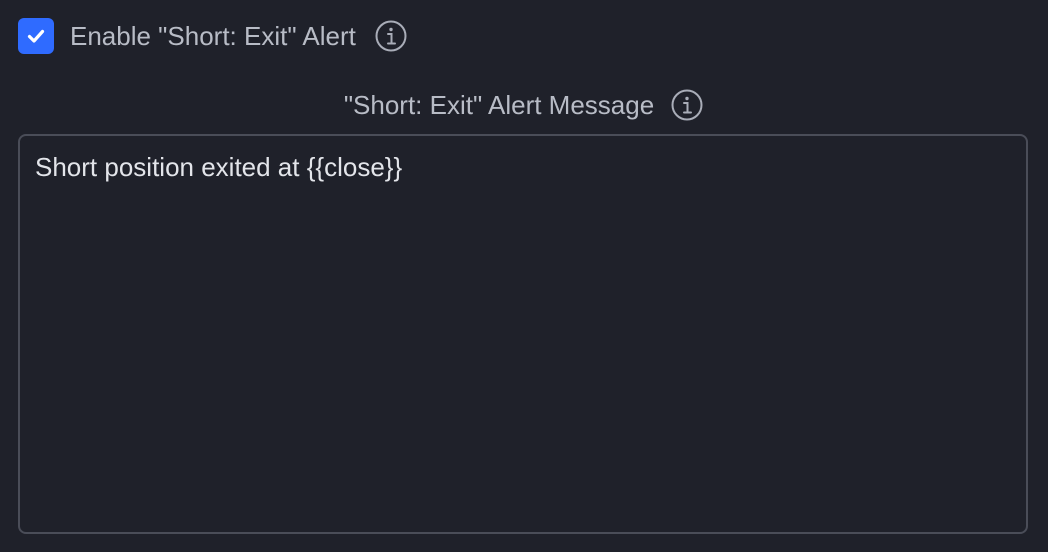  I want to click on checkmark-icon, so click(36, 36).